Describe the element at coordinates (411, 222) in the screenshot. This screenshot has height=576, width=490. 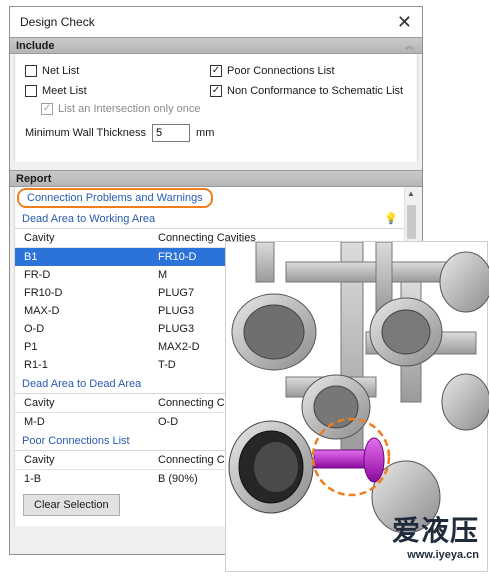
I see `scroll-thumb` at that location.